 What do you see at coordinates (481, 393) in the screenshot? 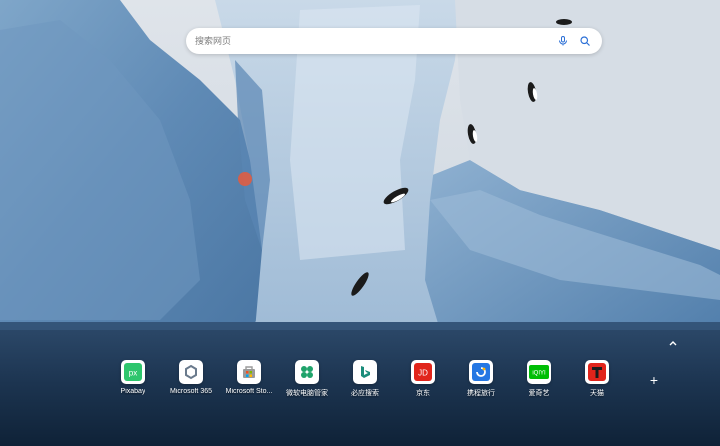
I see `quick-link-label: 携程旅行` at bounding box center [481, 393].